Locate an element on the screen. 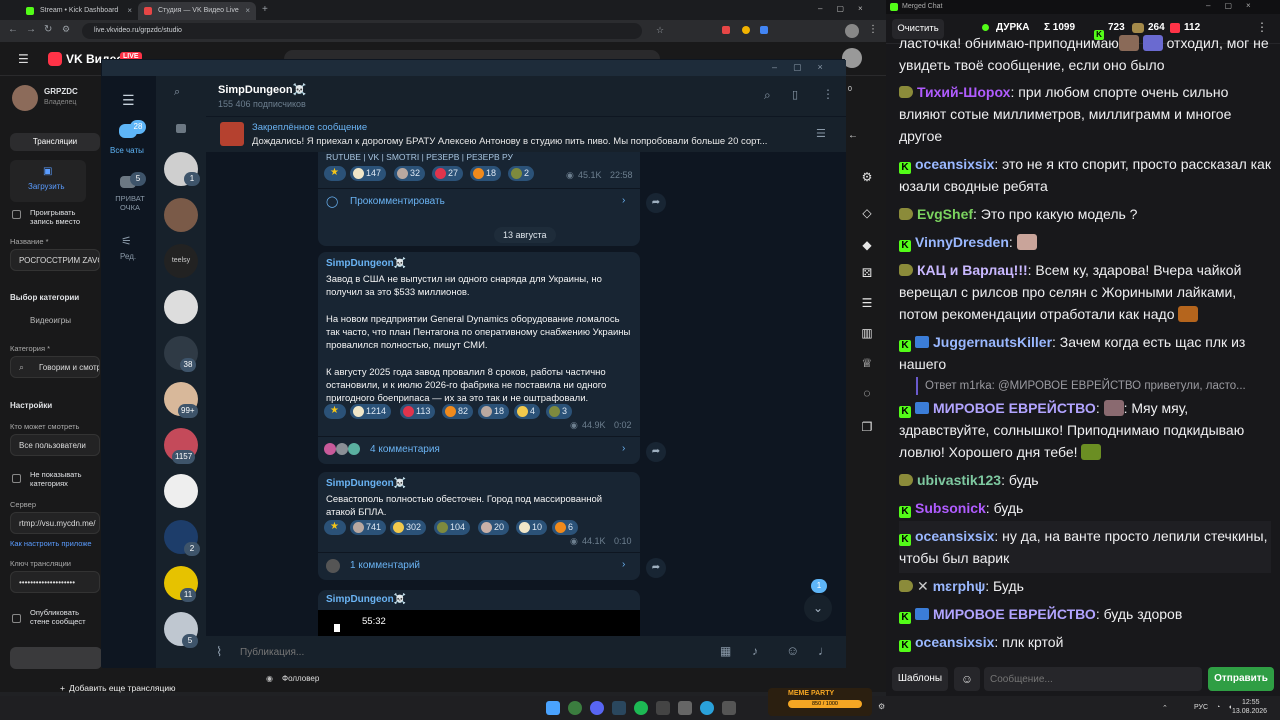 Image resolution: width=1280 pixels, height=720 pixels. start-icon is located at coordinates (553, 708).